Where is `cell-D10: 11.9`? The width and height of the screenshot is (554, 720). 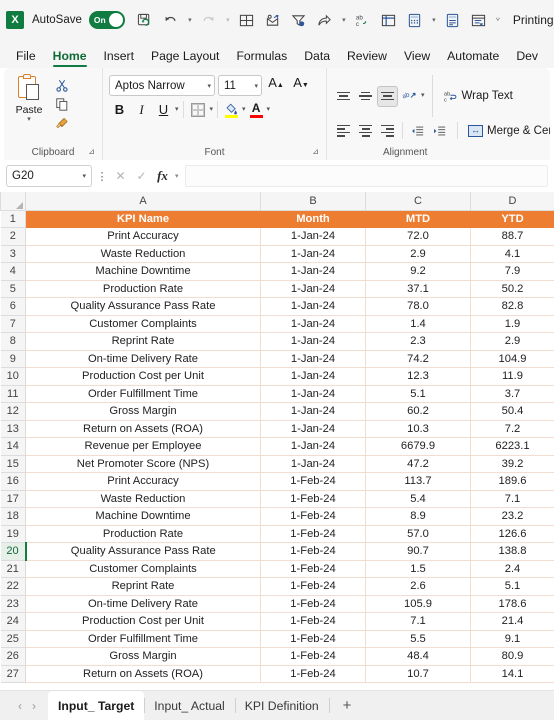
cell-D10: 11.9 is located at coordinates (512, 376).